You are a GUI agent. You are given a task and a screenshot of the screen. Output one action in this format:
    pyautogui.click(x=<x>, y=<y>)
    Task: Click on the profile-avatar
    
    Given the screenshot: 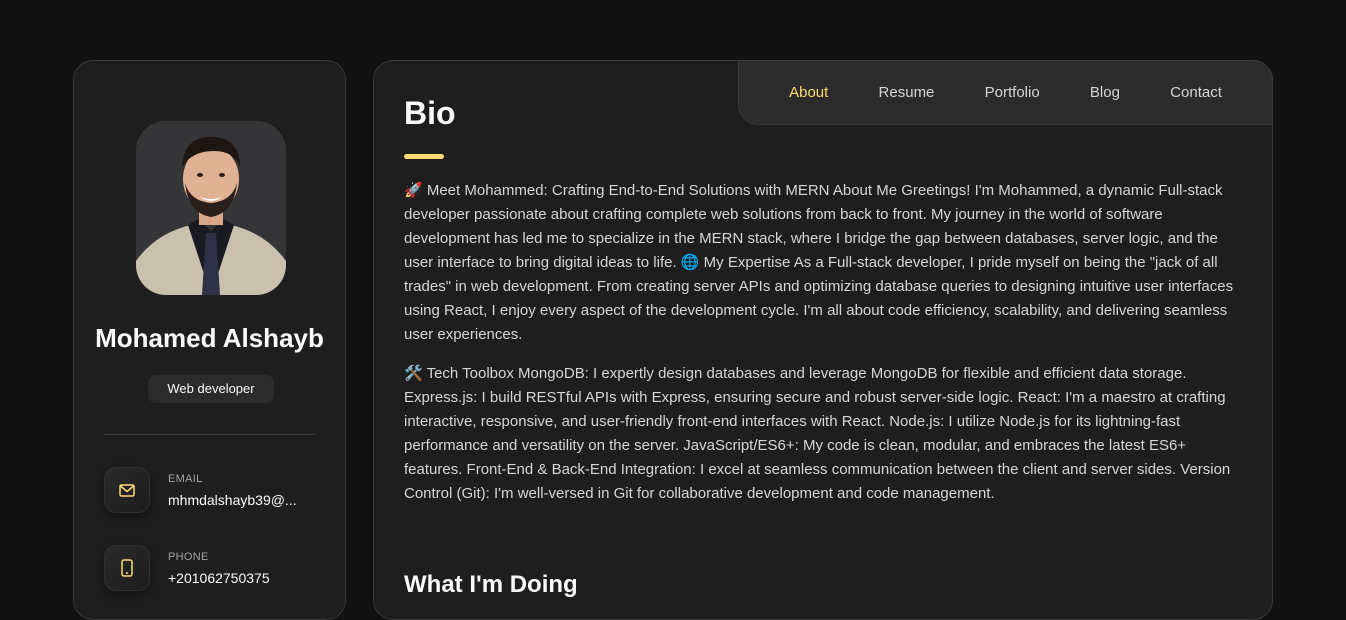 What is the action you would take?
    pyautogui.click(x=211, y=208)
    